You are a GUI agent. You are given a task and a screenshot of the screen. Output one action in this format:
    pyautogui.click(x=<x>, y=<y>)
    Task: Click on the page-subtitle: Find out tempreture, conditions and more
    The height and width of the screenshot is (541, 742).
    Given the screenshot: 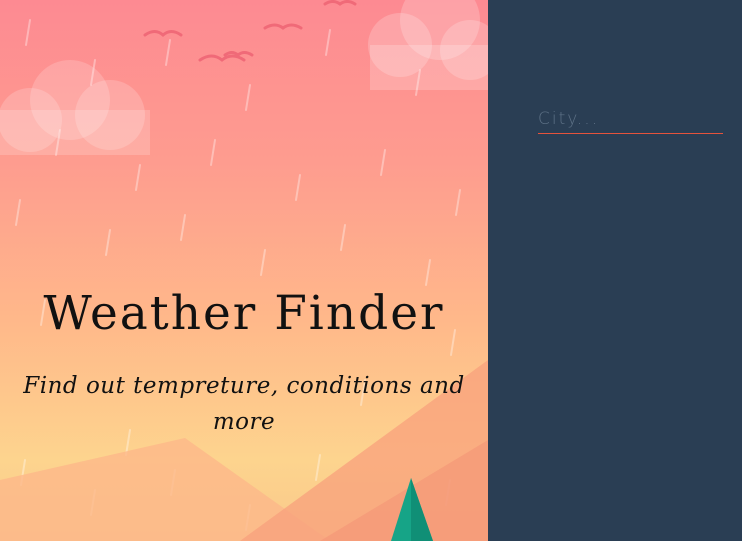 What is the action you would take?
    pyautogui.click(x=244, y=404)
    